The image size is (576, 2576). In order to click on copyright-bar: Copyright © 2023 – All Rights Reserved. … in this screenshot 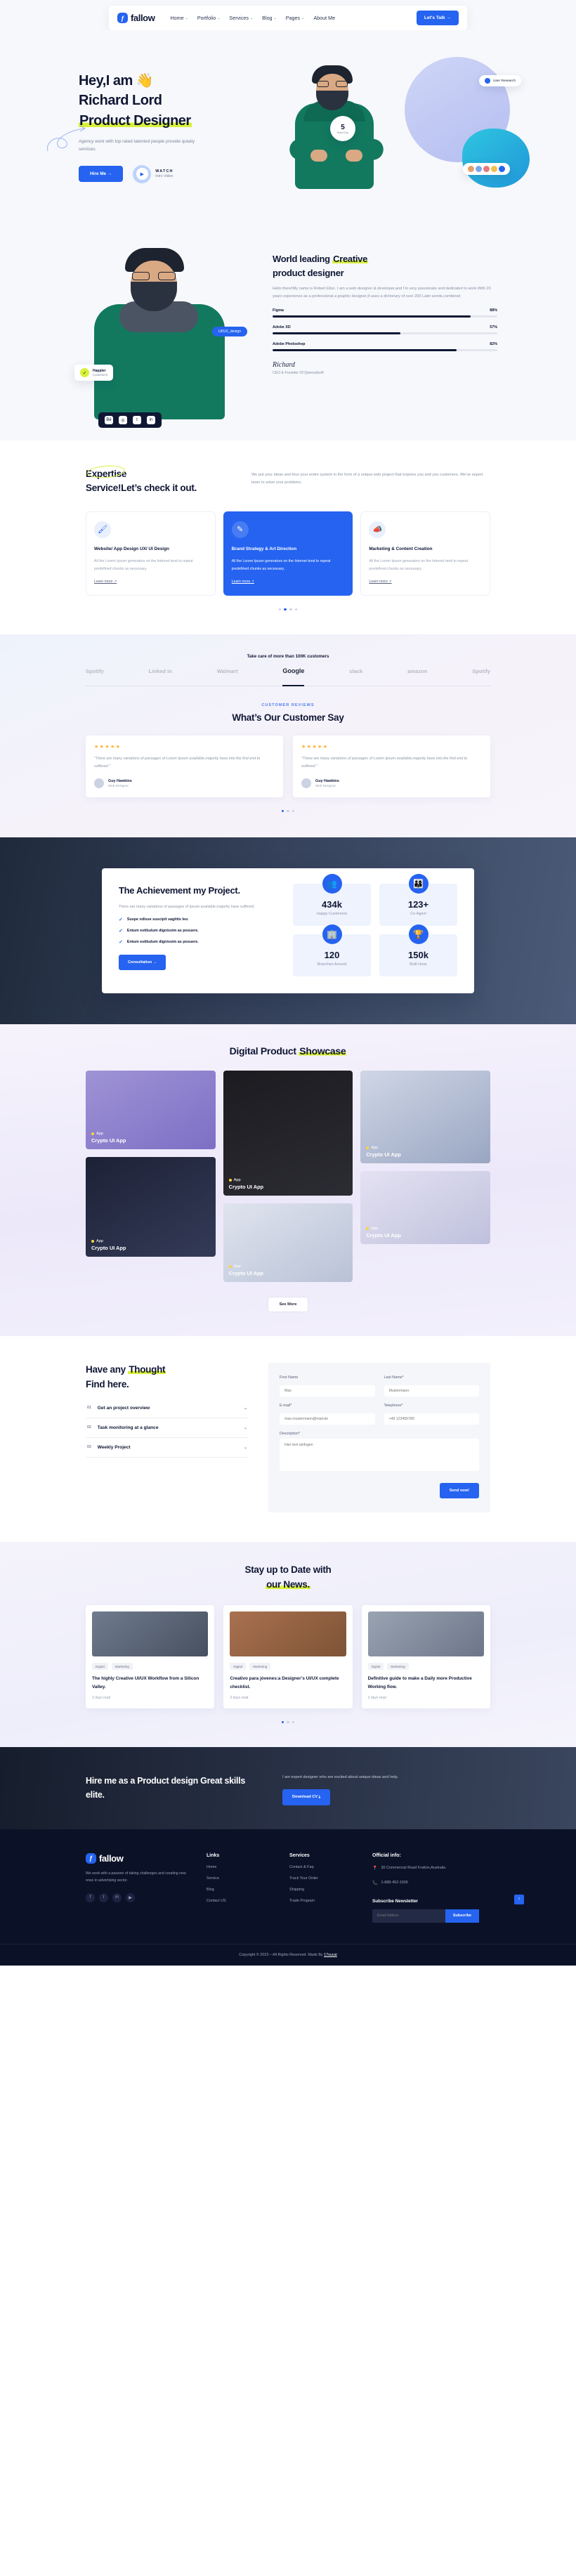, I will do `click(288, 1955)`.